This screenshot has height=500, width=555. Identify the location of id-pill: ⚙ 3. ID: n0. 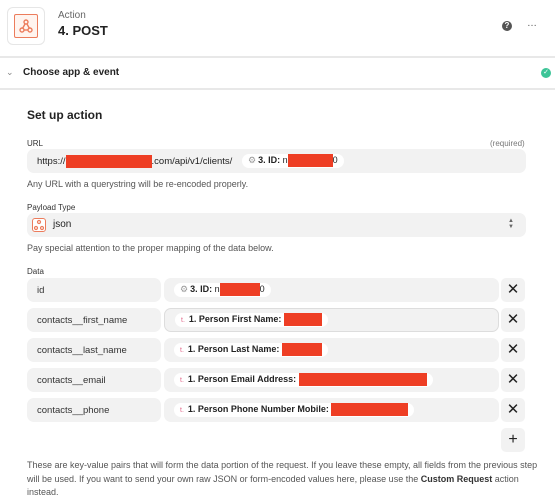
(222, 290).